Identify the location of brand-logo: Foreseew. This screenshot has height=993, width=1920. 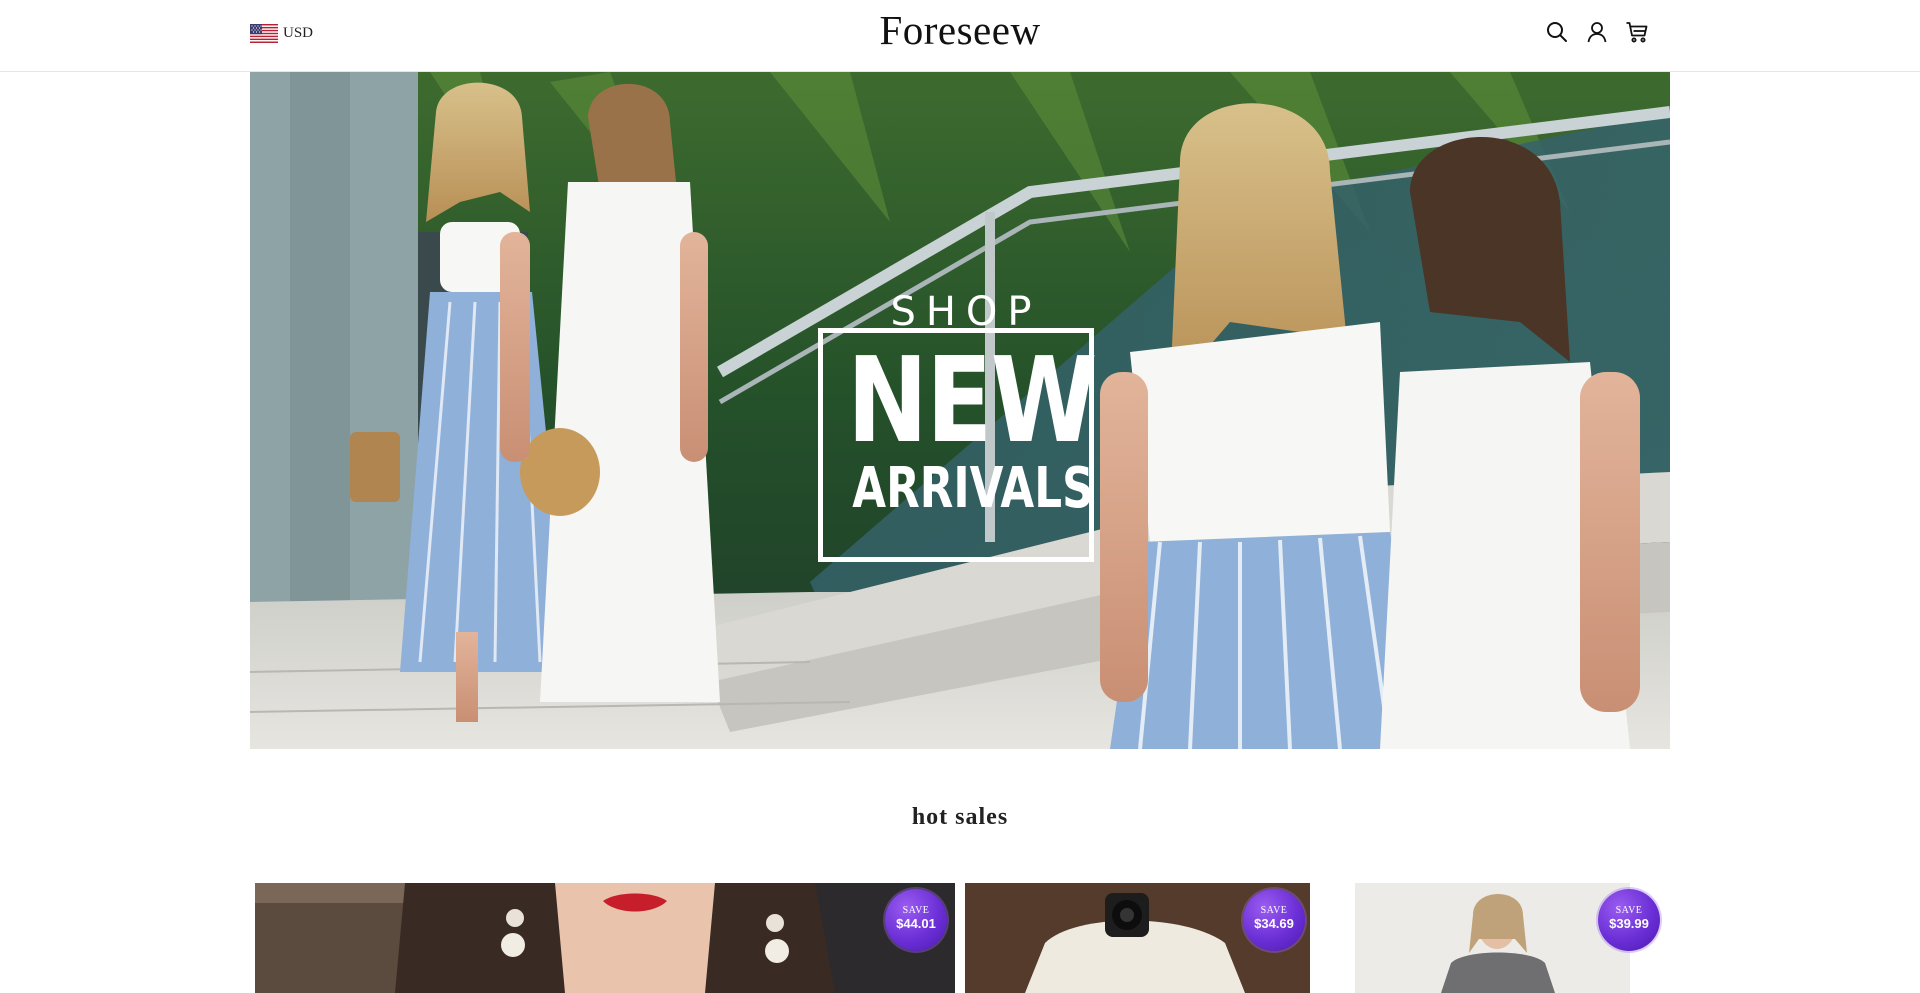
(959, 30).